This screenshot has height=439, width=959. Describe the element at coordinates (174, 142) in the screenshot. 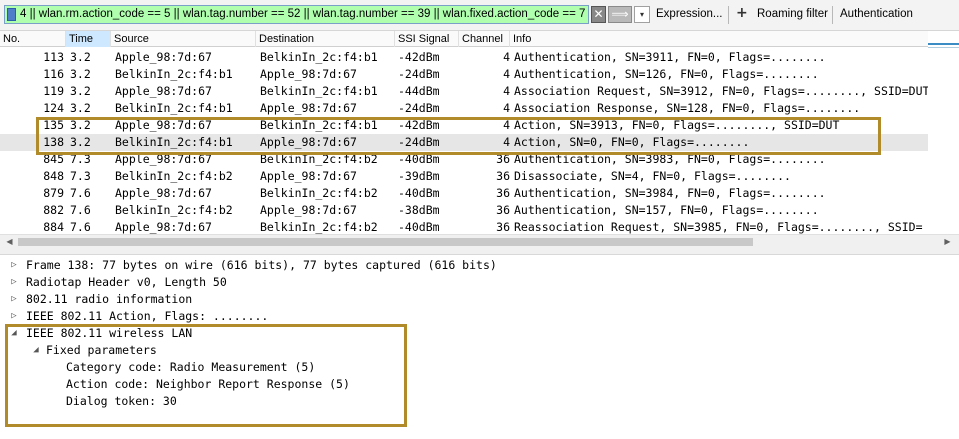

I see `cell-source: BelkinIn_2c:f4:b1` at that location.